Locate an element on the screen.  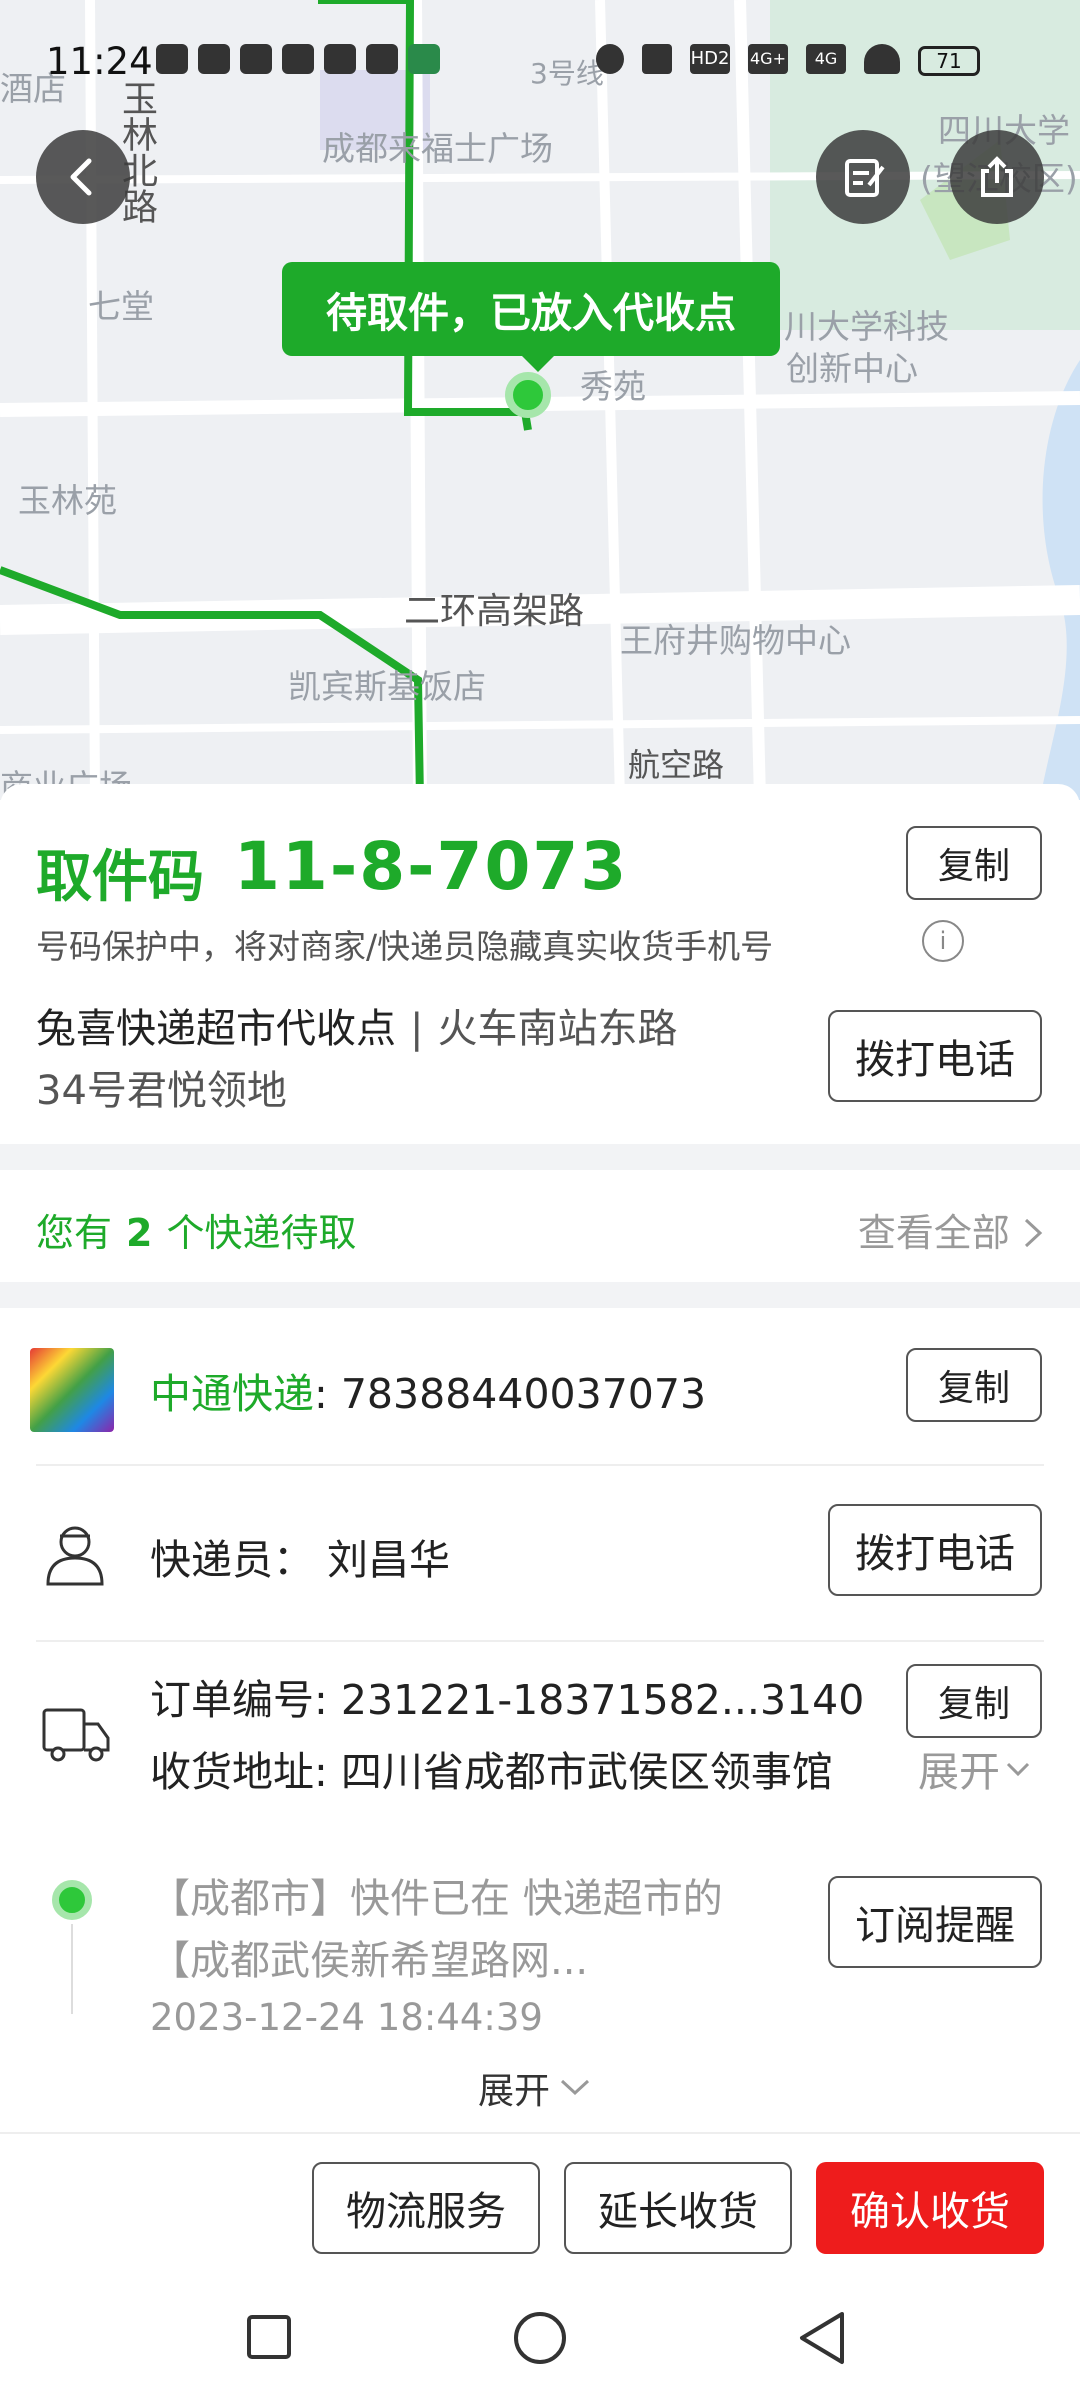
expand-tracking-toggle: 展开 is located at coordinates (535, 2088).